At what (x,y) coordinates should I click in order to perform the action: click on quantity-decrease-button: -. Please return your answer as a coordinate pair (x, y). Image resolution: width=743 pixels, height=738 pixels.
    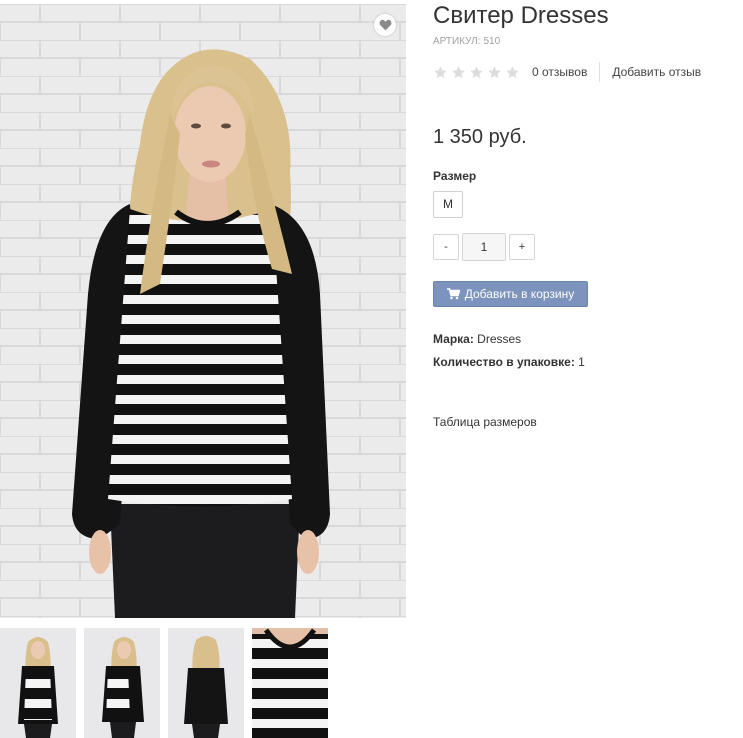
    Looking at the image, I should click on (446, 247).